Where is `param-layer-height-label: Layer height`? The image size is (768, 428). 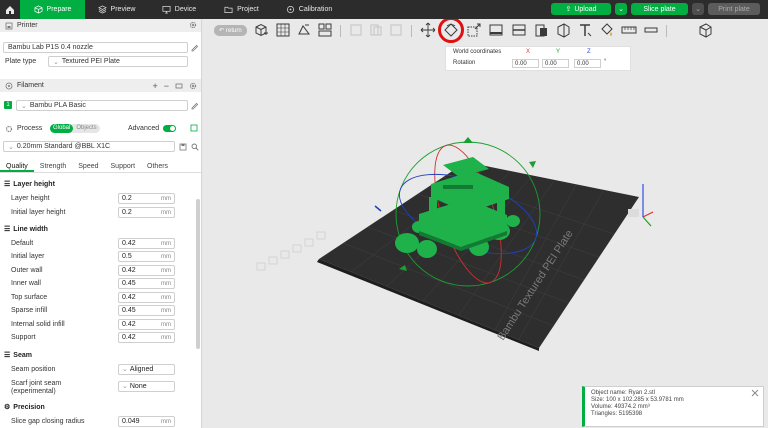 param-layer-height-label: Layer height is located at coordinates (30, 198).